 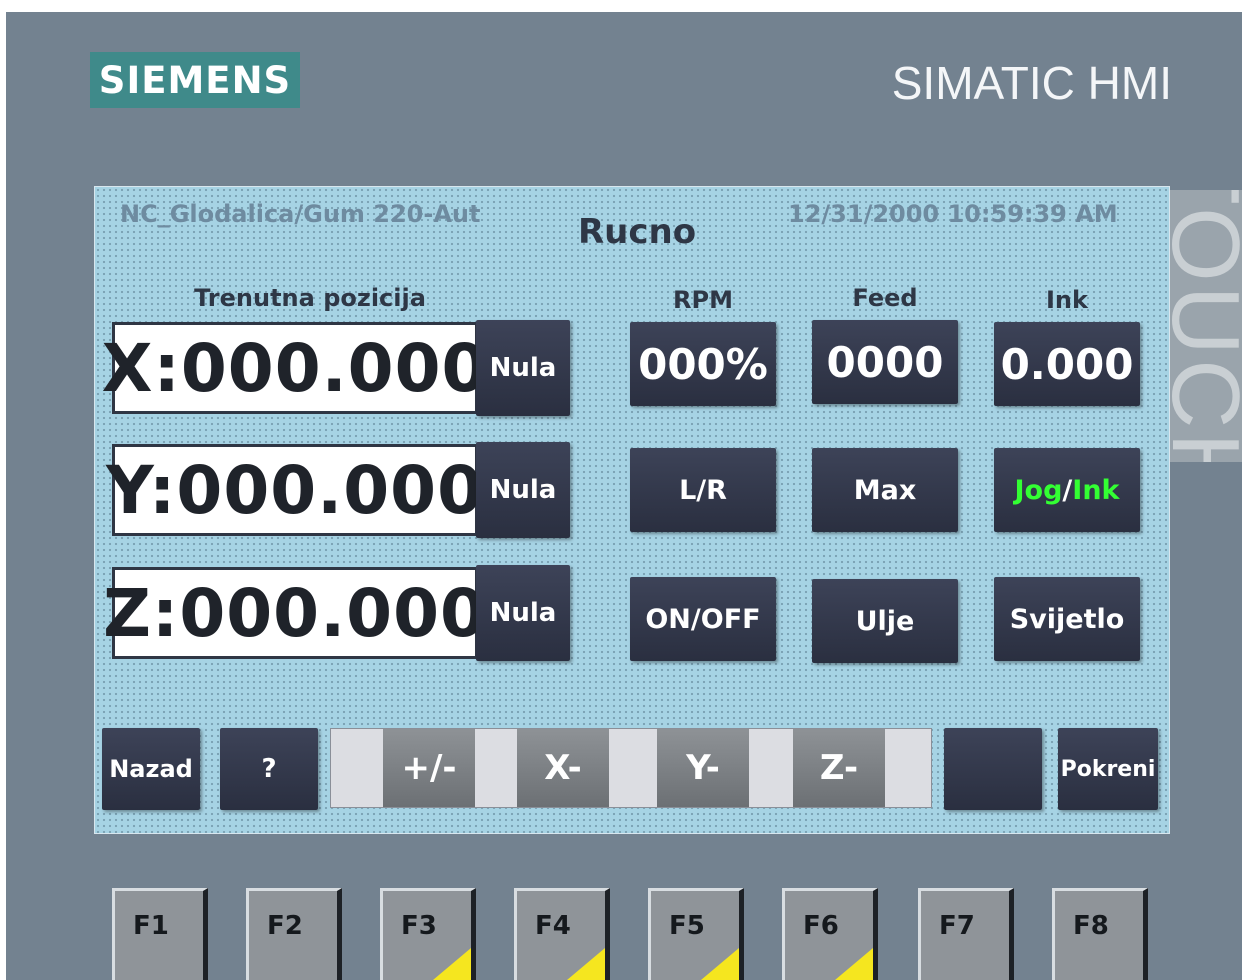 What do you see at coordinates (703, 490) in the screenshot?
I see `lr-button: L/R` at bounding box center [703, 490].